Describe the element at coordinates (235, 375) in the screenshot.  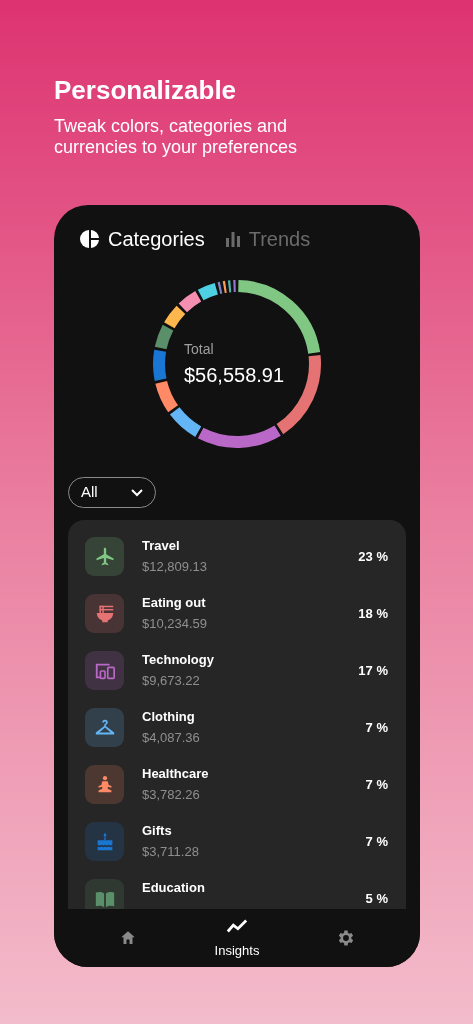
I see `total-amount: $56,558.91` at that location.